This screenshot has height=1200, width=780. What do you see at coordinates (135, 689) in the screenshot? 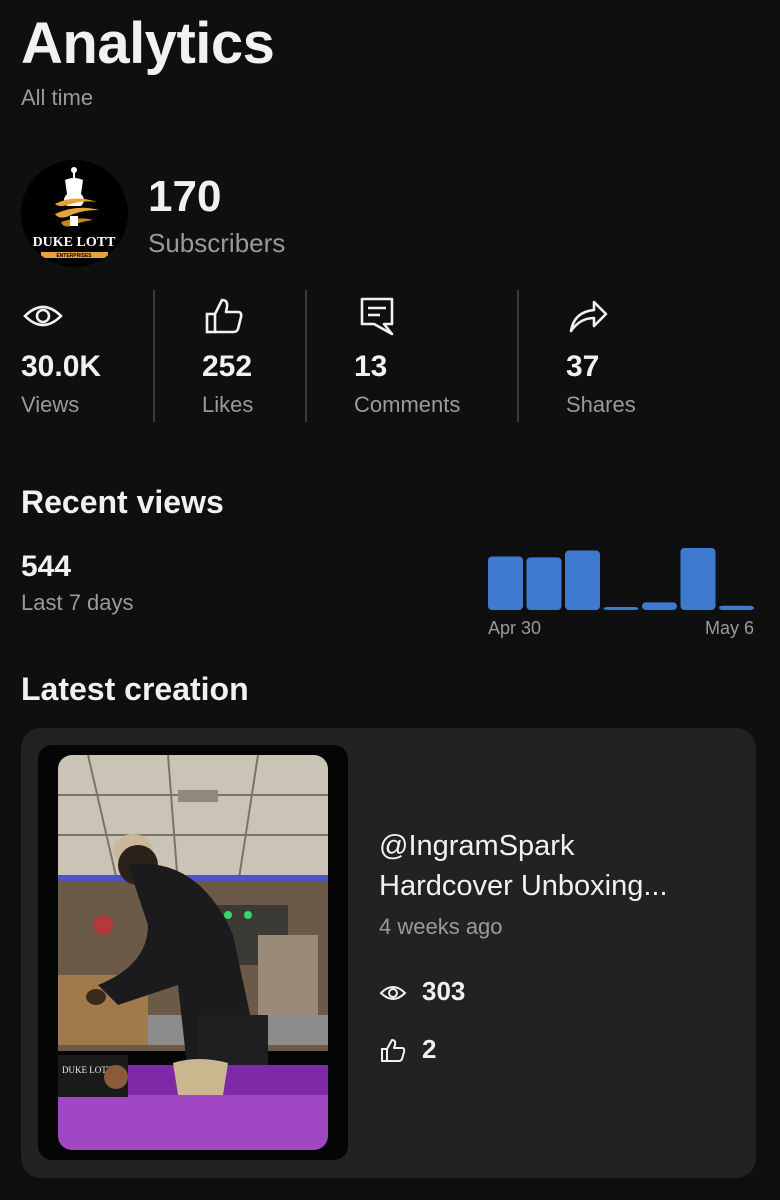
I see `latest-creation-title: Latest creation` at bounding box center [135, 689].